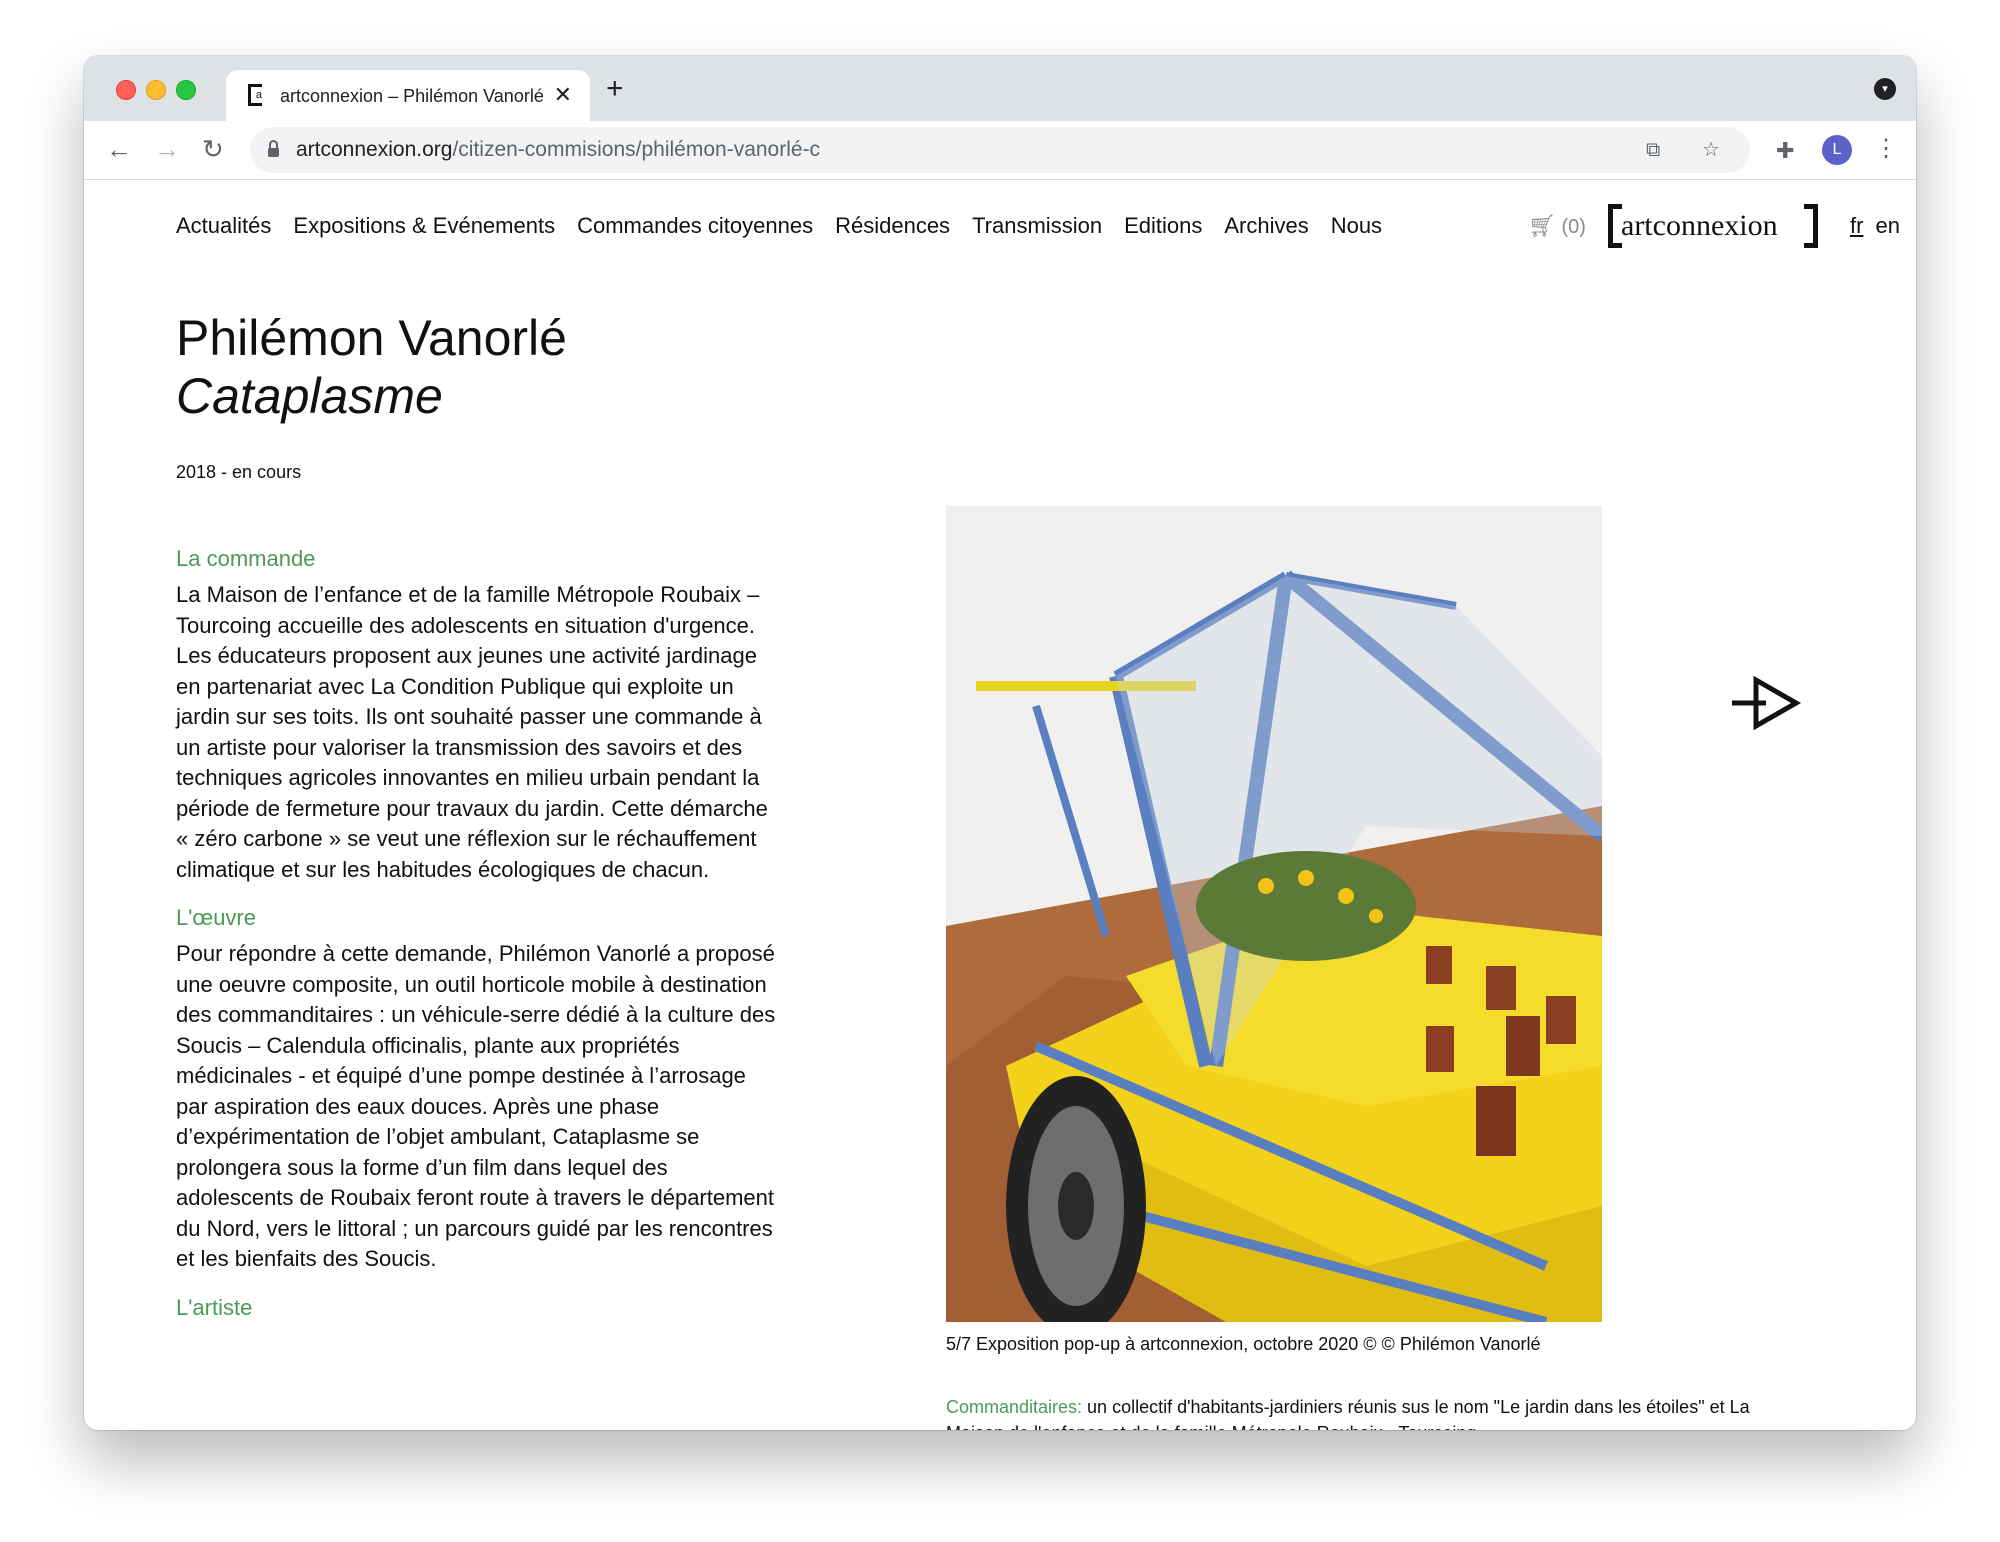 The image size is (2000, 1542). I want to click on url-domain: artconnexion.org, so click(374, 149).